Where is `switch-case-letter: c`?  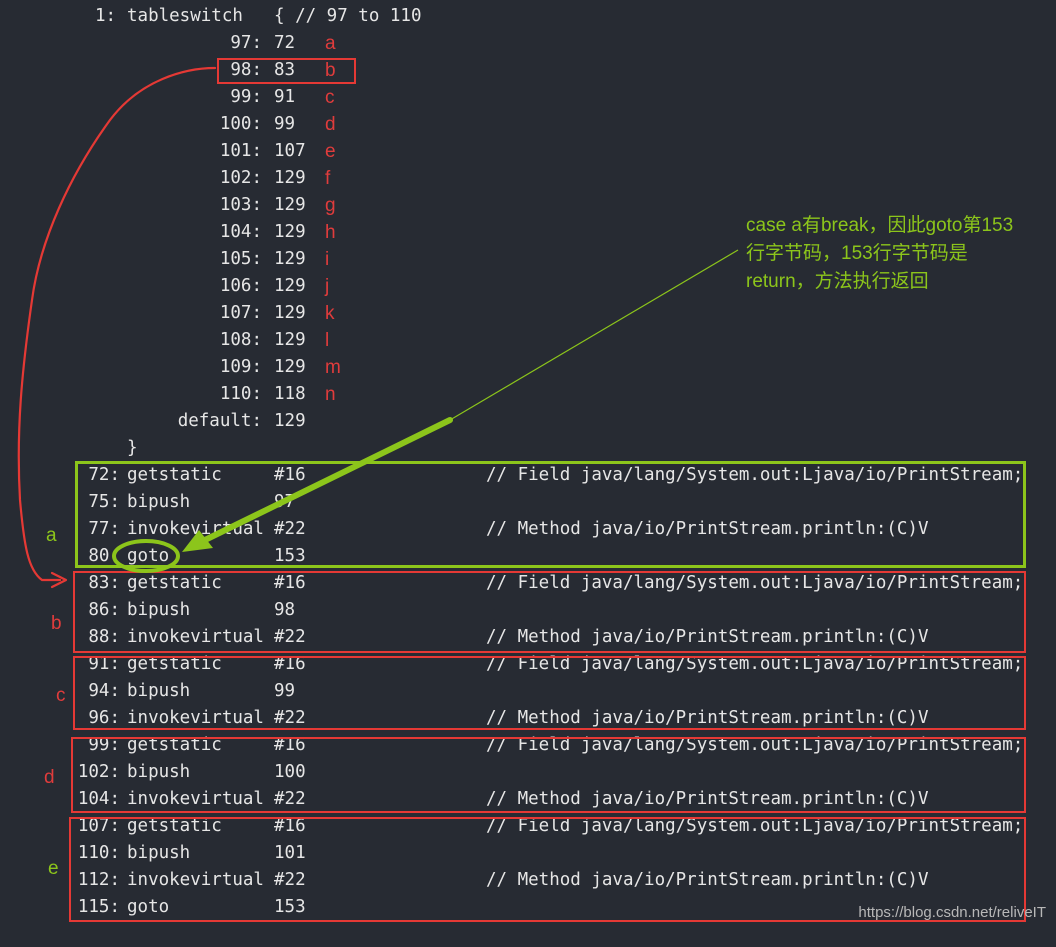 switch-case-letter: c is located at coordinates (330, 97).